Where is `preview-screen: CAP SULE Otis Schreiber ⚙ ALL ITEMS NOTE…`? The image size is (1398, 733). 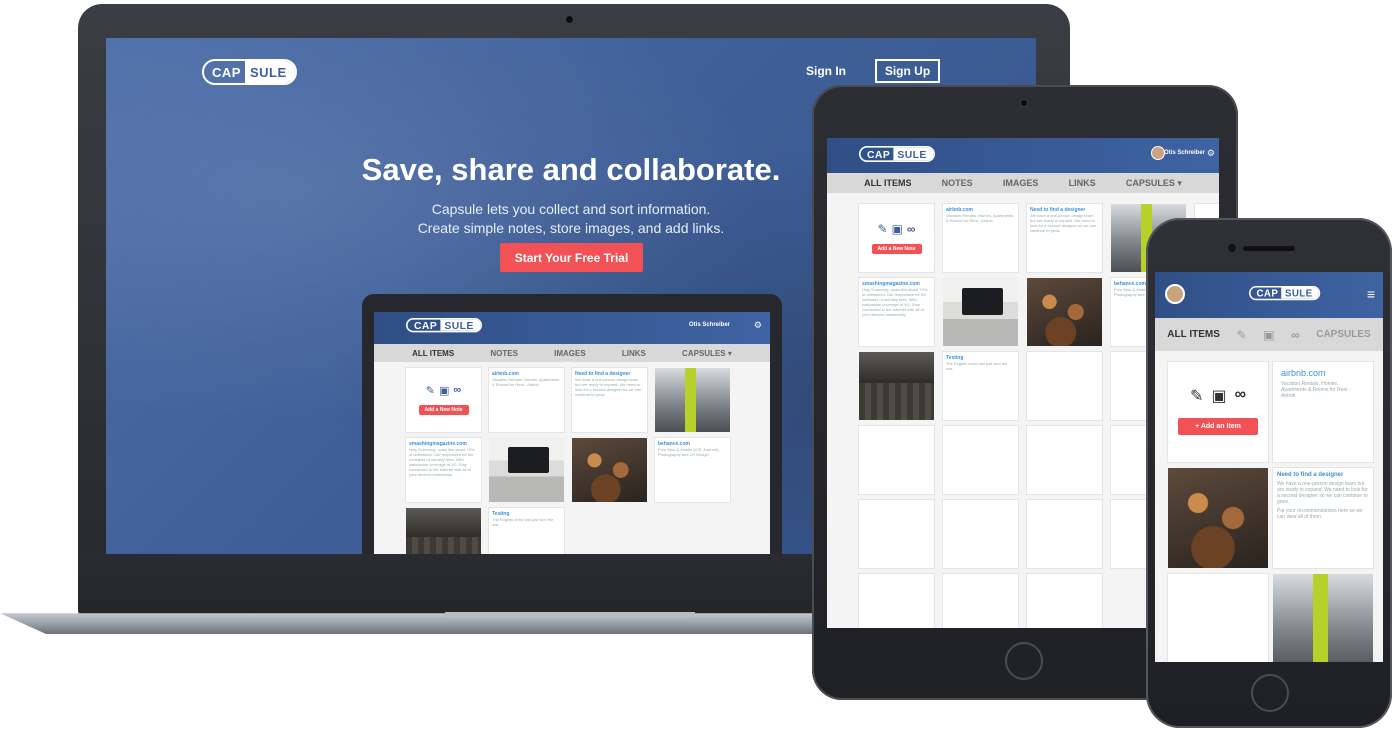
preview-screen: CAP SULE Otis Schreiber ⚙ ALL ITEMS NOTE… is located at coordinates (572, 433).